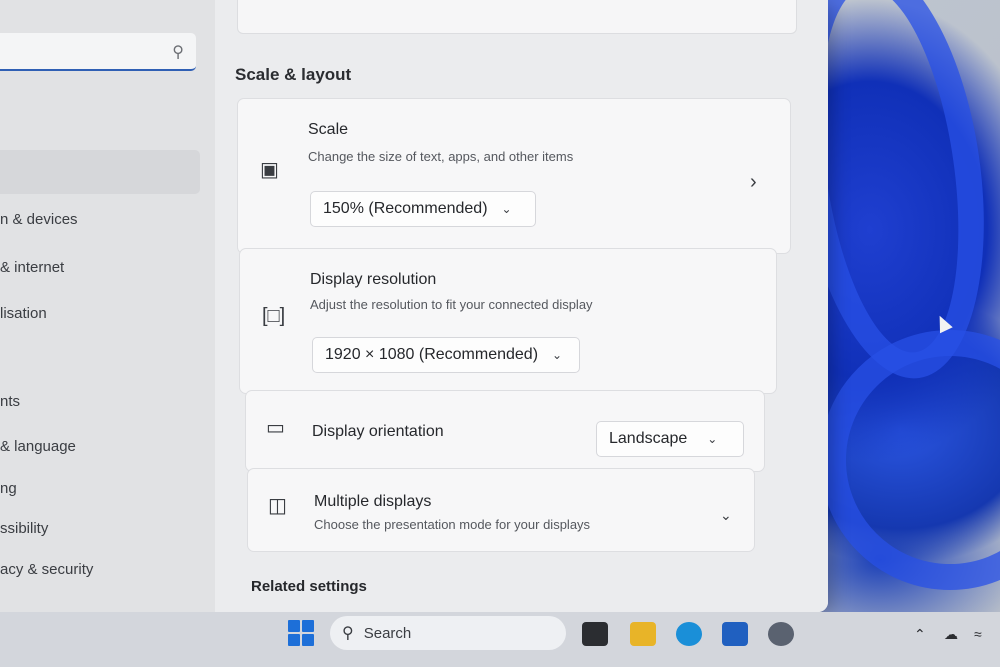  What do you see at coordinates (951, 634) in the screenshot?
I see `cloud-icon: ☁` at bounding box center [951, 634].